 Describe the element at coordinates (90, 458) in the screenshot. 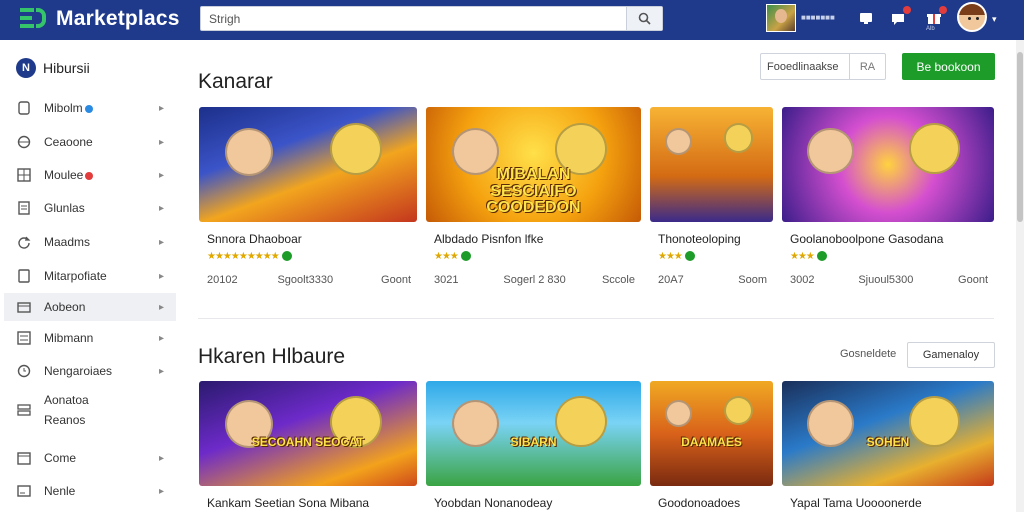

I see `sidebar-item: Come ▸` at that location.